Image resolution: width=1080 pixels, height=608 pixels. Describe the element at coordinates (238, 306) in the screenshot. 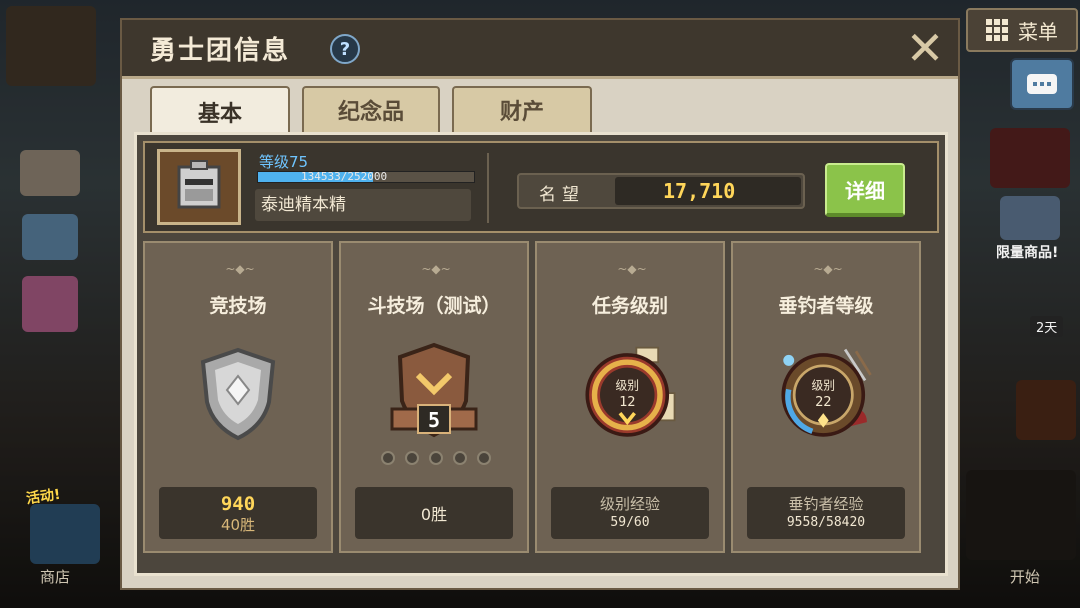

I see `card-title: 竞技场` at that location.